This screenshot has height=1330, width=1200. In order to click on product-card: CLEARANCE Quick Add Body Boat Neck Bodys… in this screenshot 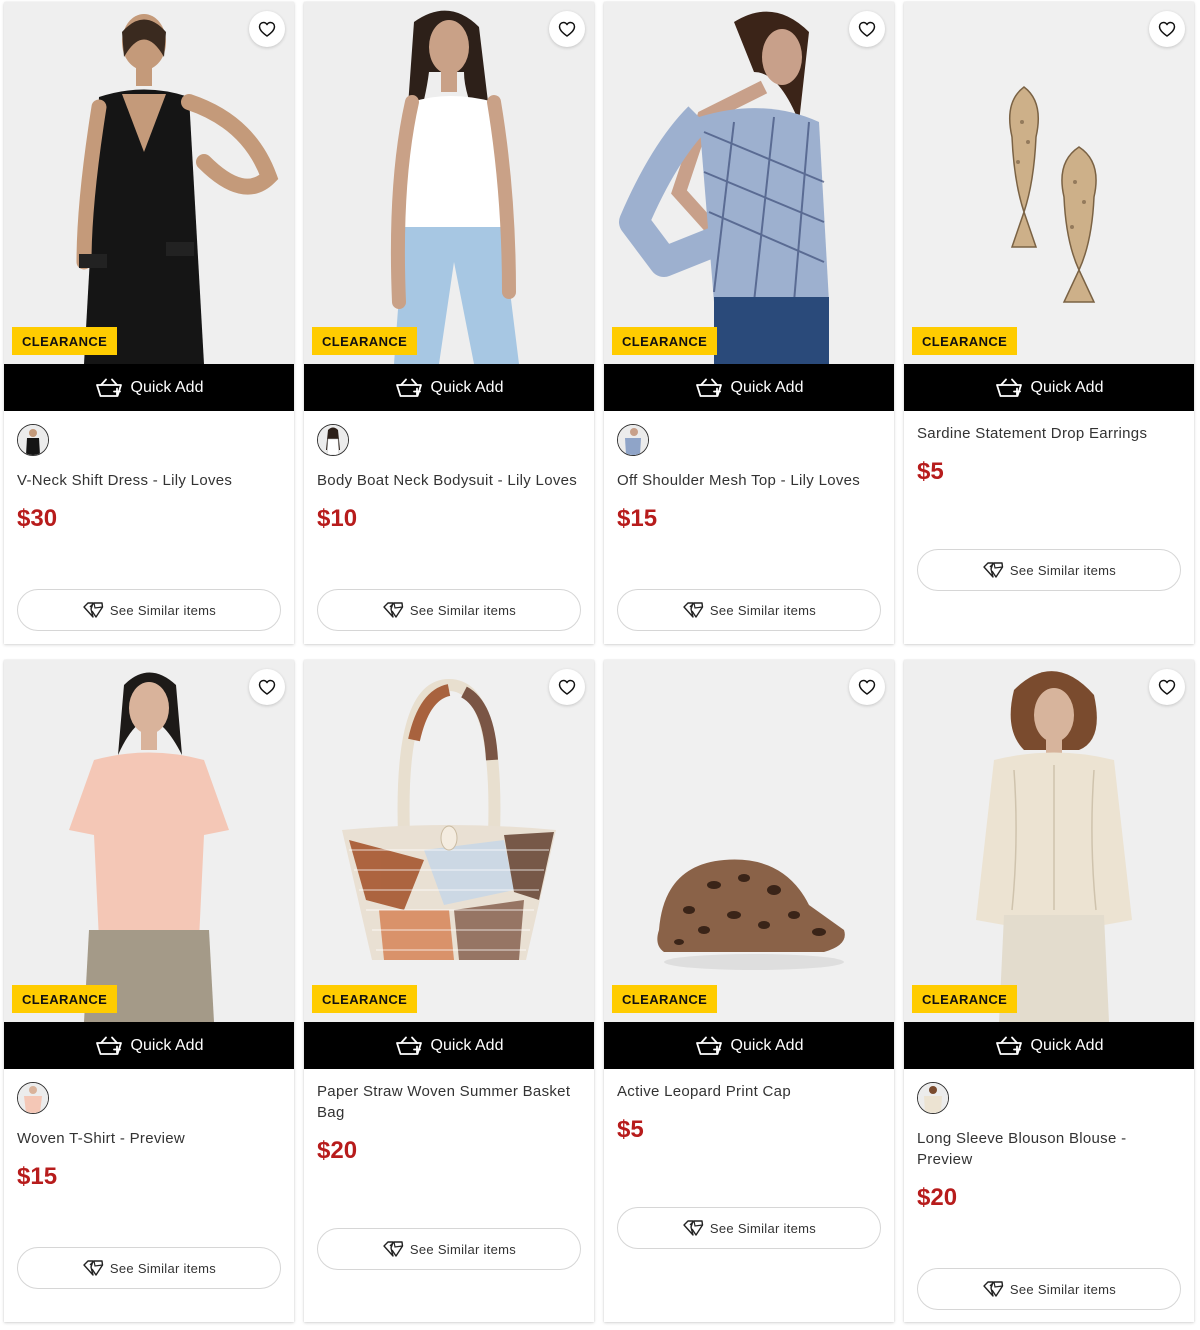, I will do `click(449, 323)`.